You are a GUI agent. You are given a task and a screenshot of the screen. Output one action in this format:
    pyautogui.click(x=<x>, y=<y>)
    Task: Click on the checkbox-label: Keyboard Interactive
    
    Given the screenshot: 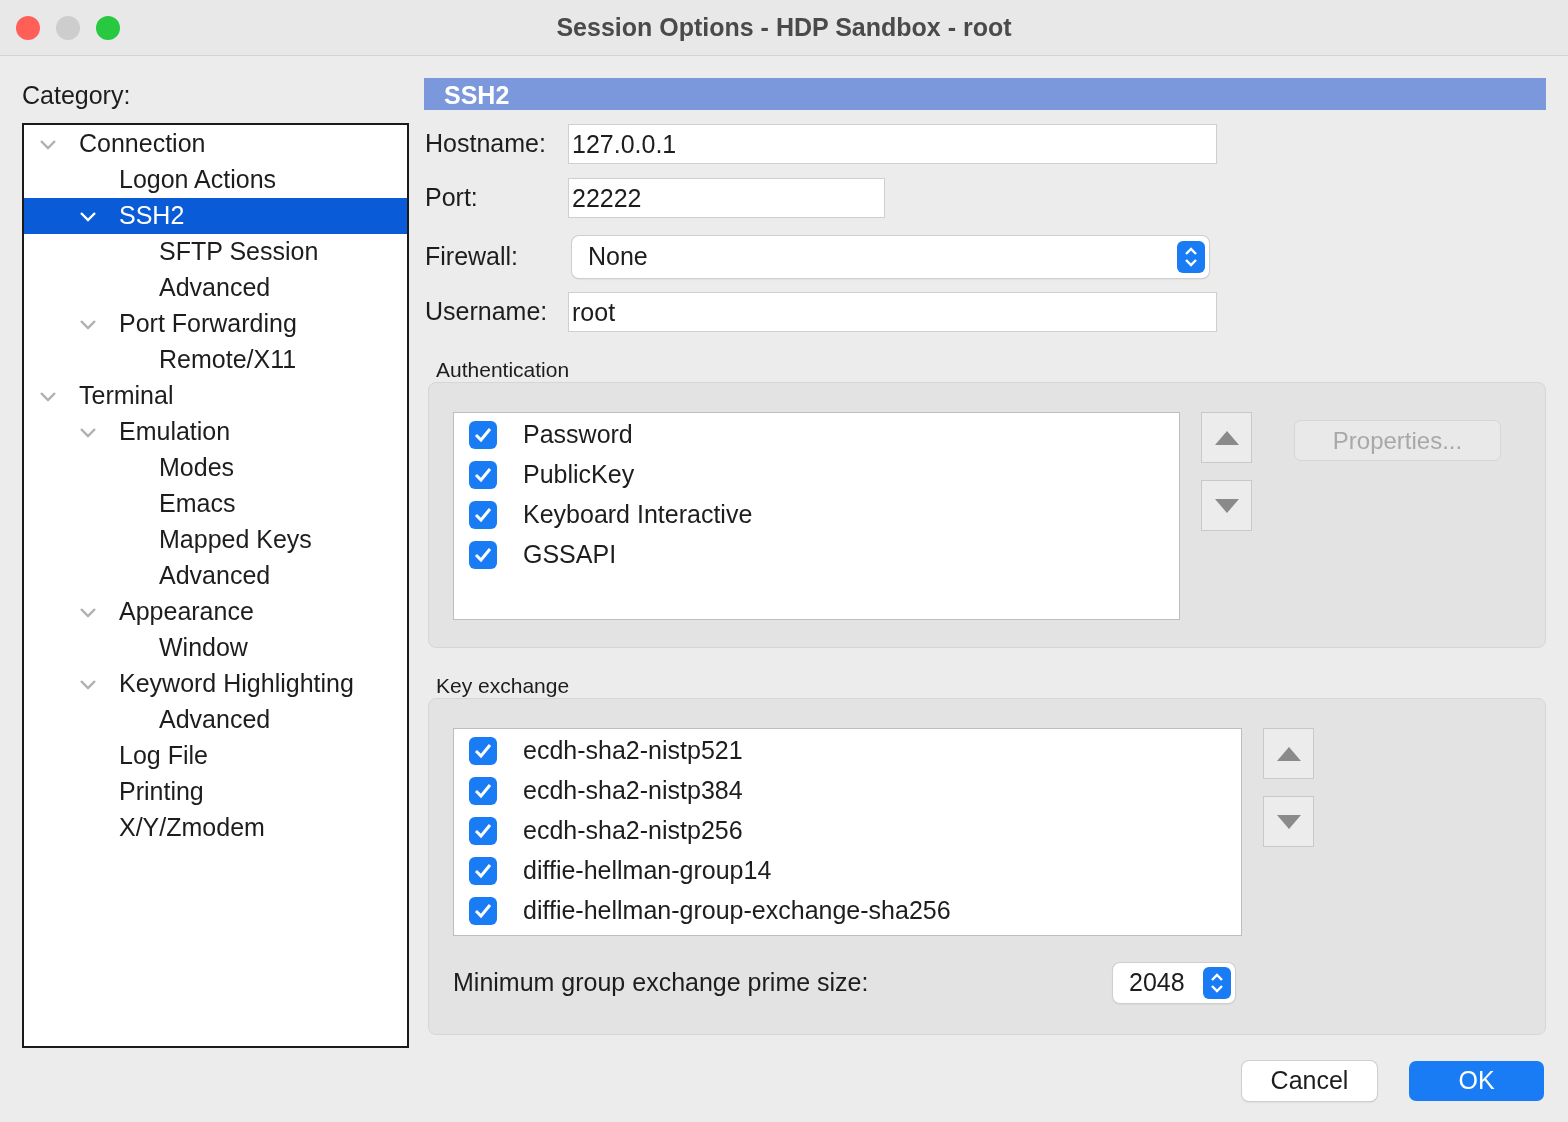 What is the action you would take?
    pyautogui.click(x=638, y=515)
    